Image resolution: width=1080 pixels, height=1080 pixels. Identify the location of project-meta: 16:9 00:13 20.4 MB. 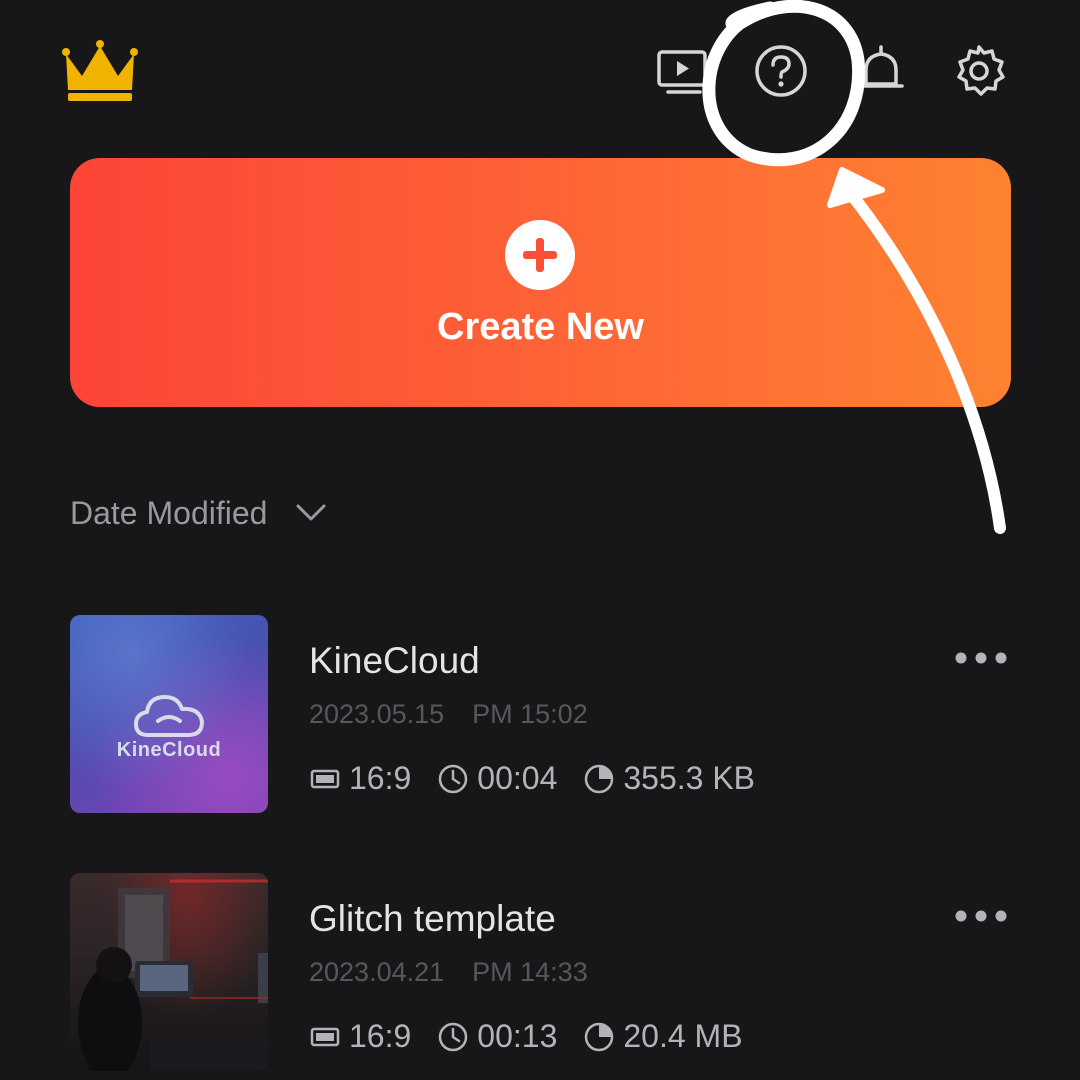
(526, 1036).